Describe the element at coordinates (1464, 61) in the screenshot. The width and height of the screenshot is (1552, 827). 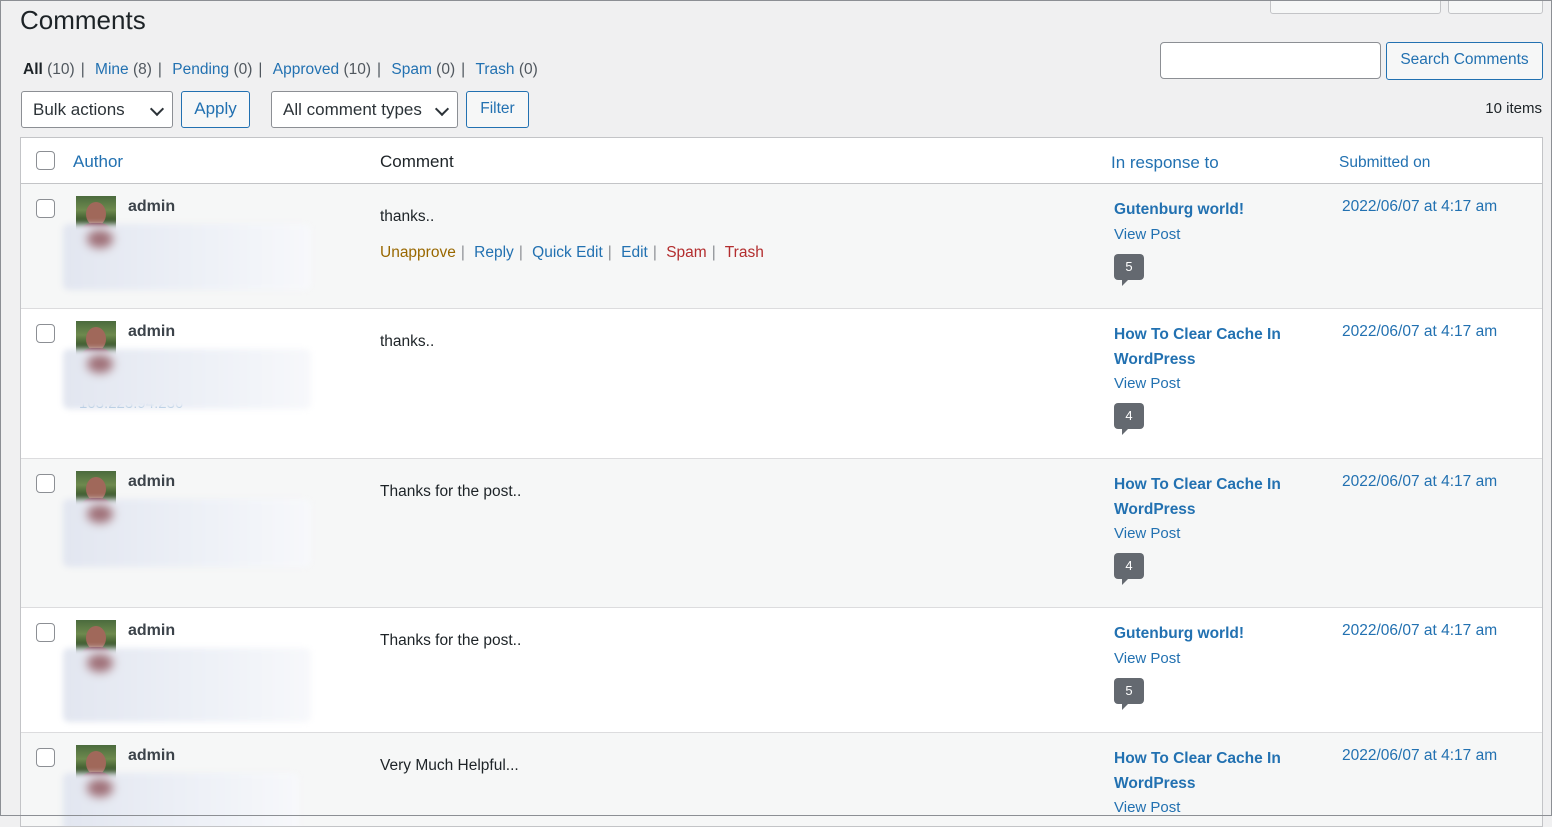
I see `search-comments-button: Search Comments` at that location.